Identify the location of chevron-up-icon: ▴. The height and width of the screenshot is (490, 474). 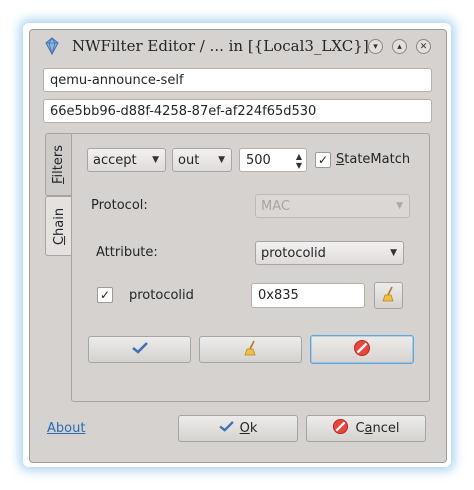
(399, 47).